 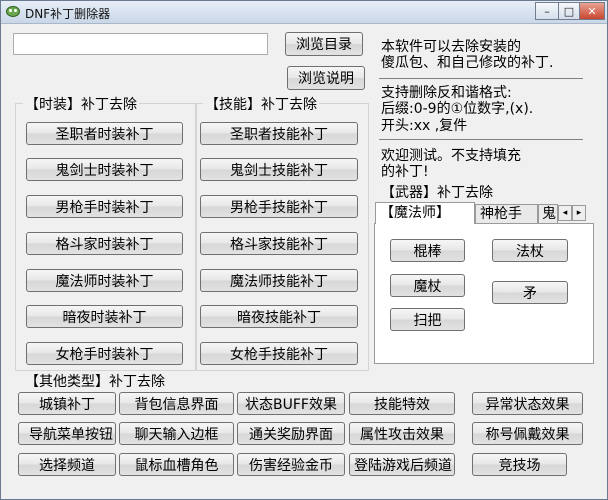 I want to click on other-patch-button: 聊天输入边框, so click(x=176, y=433).